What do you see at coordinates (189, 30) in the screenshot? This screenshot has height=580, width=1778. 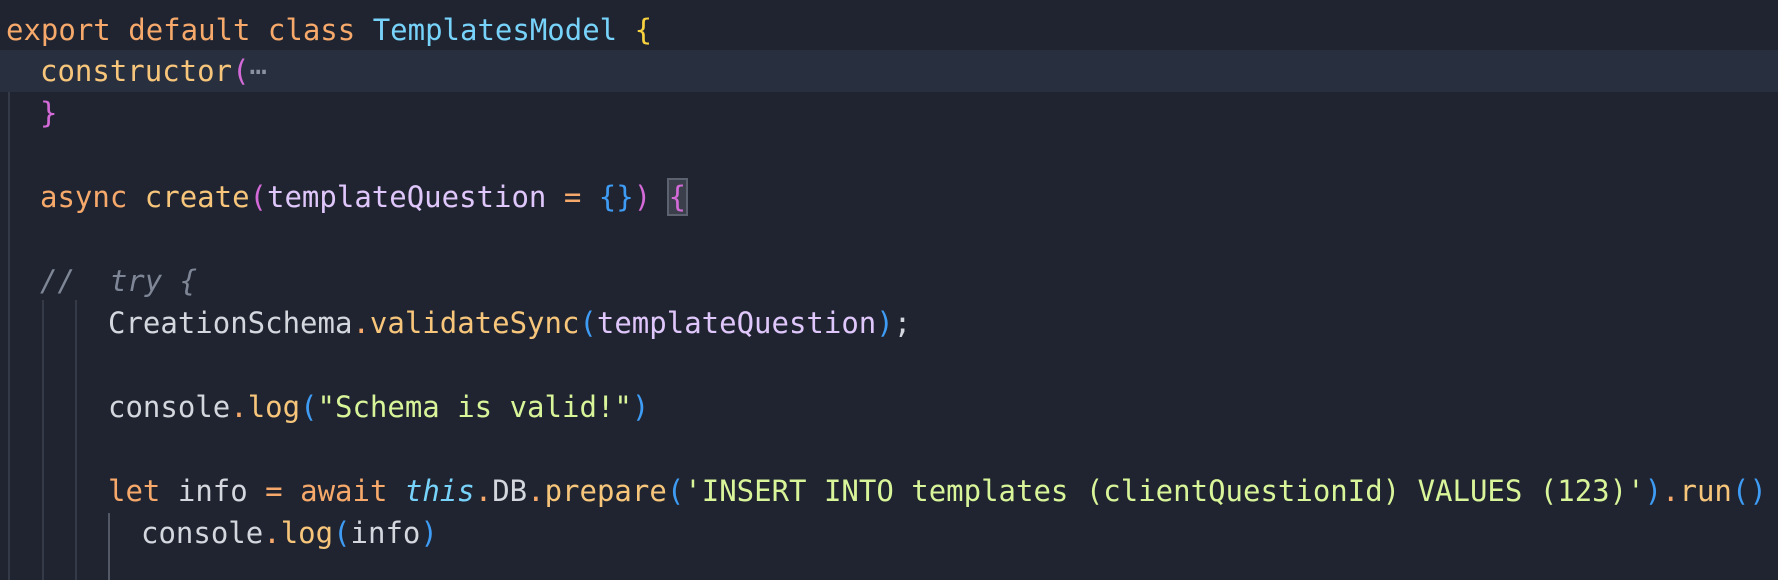 I see `keyword: default` at bounding box center [189, 30].